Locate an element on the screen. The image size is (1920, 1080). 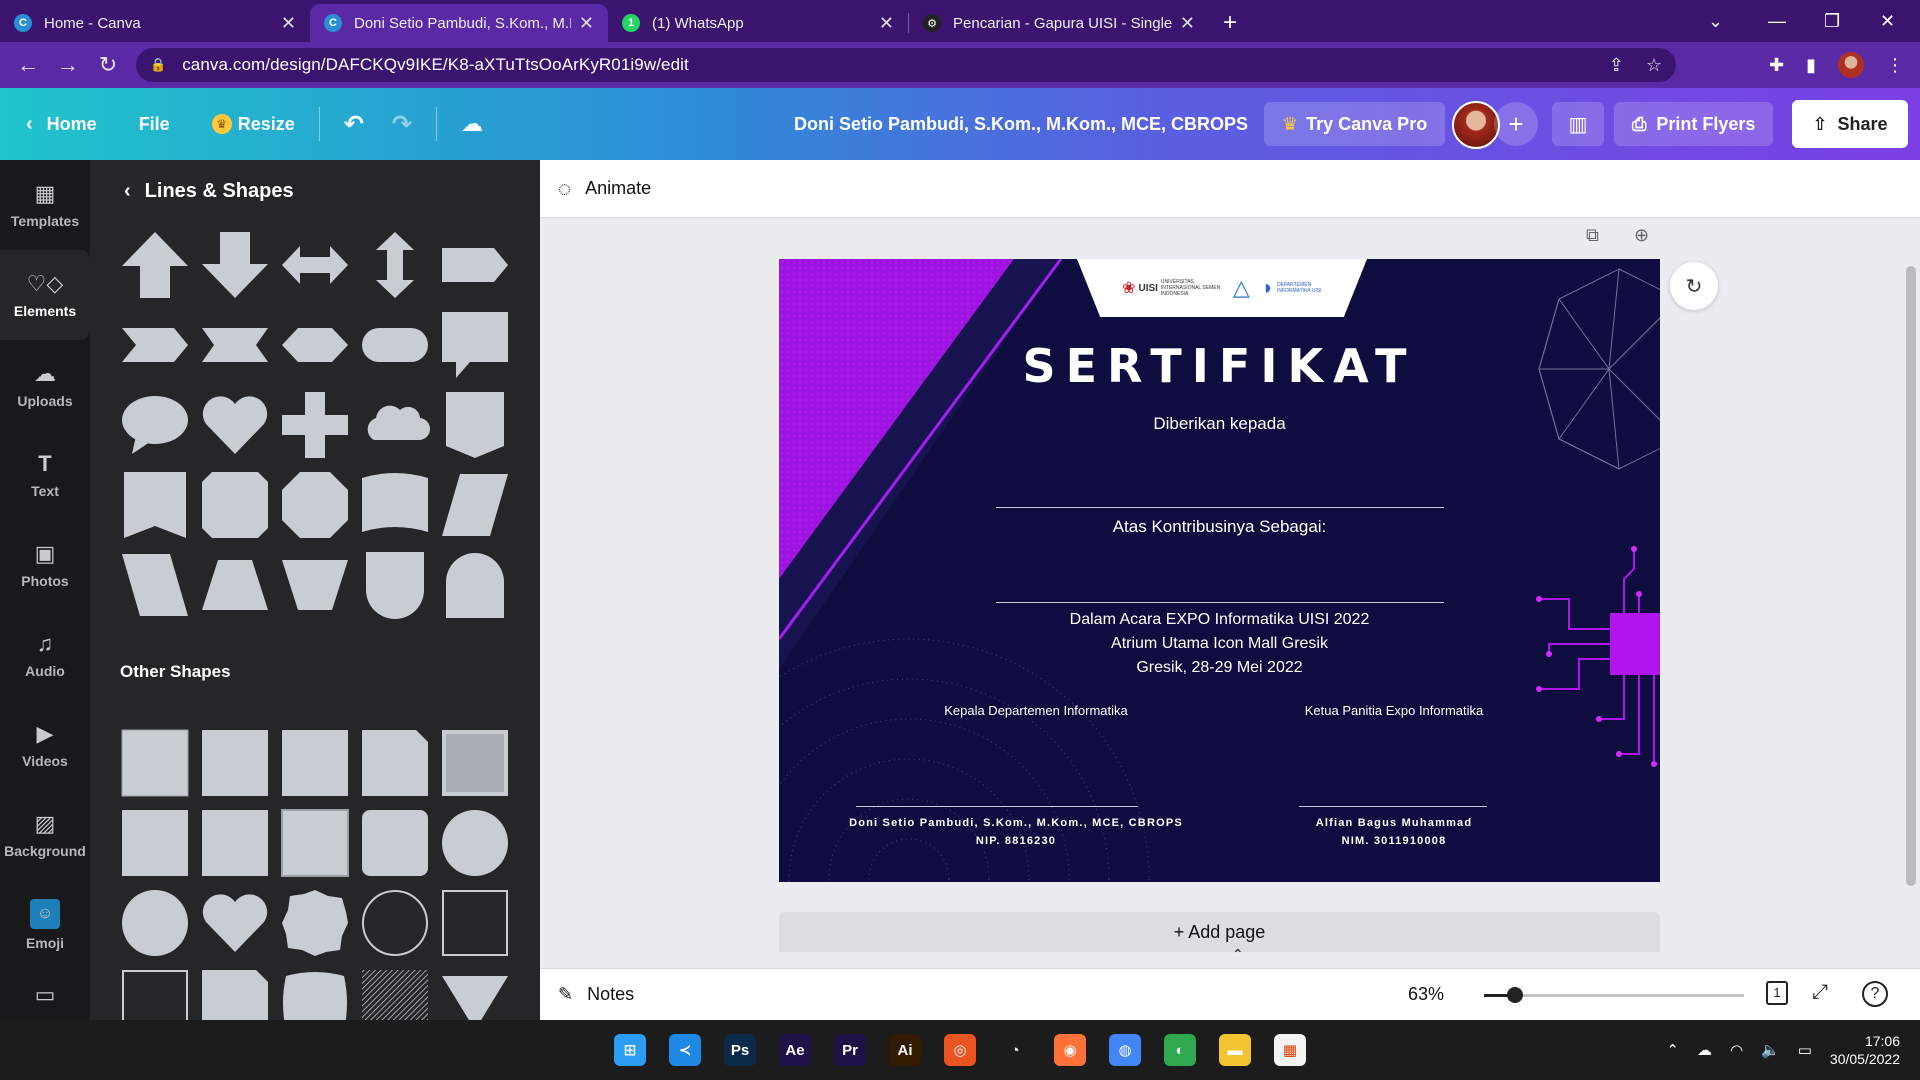
rail-emoji: ☺ Emoji is located at coordinates (45, 925).